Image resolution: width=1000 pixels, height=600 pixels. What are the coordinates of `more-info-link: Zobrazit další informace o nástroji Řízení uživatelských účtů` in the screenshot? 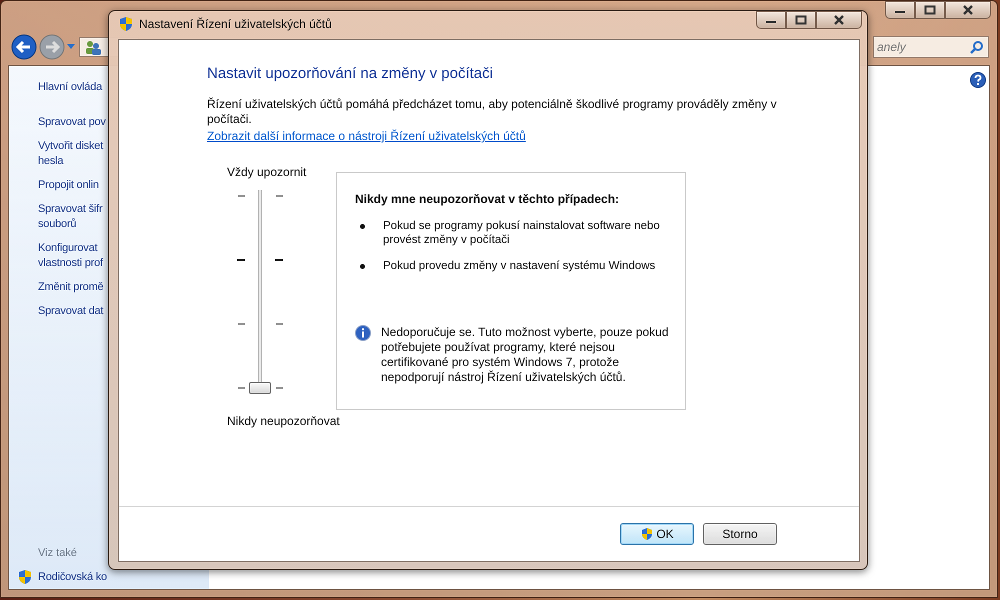 It's located at (366, 136).